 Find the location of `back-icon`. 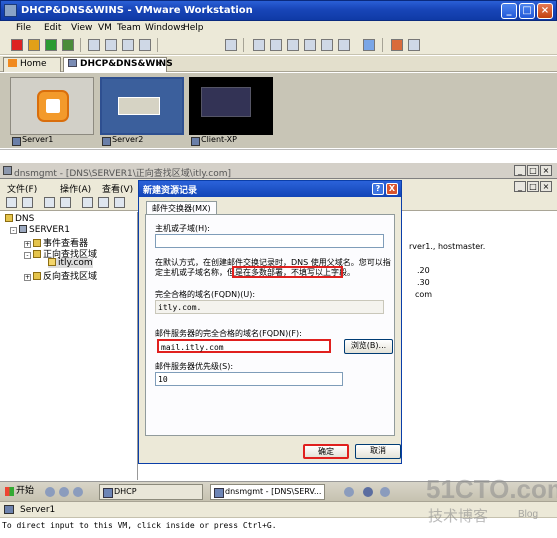

back-icon is located at coordinates (11, 202).